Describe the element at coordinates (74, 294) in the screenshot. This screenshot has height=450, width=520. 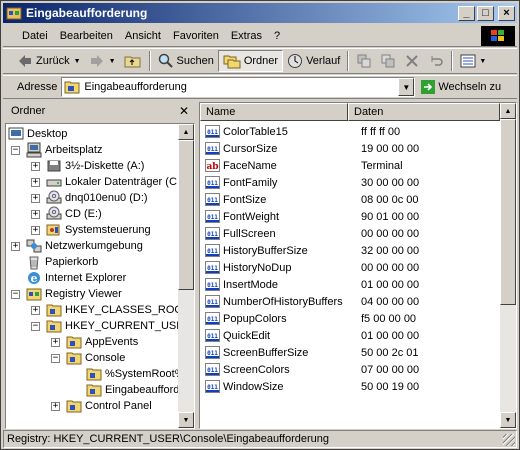
I see `tree-item: Registry Viewer` at that location.